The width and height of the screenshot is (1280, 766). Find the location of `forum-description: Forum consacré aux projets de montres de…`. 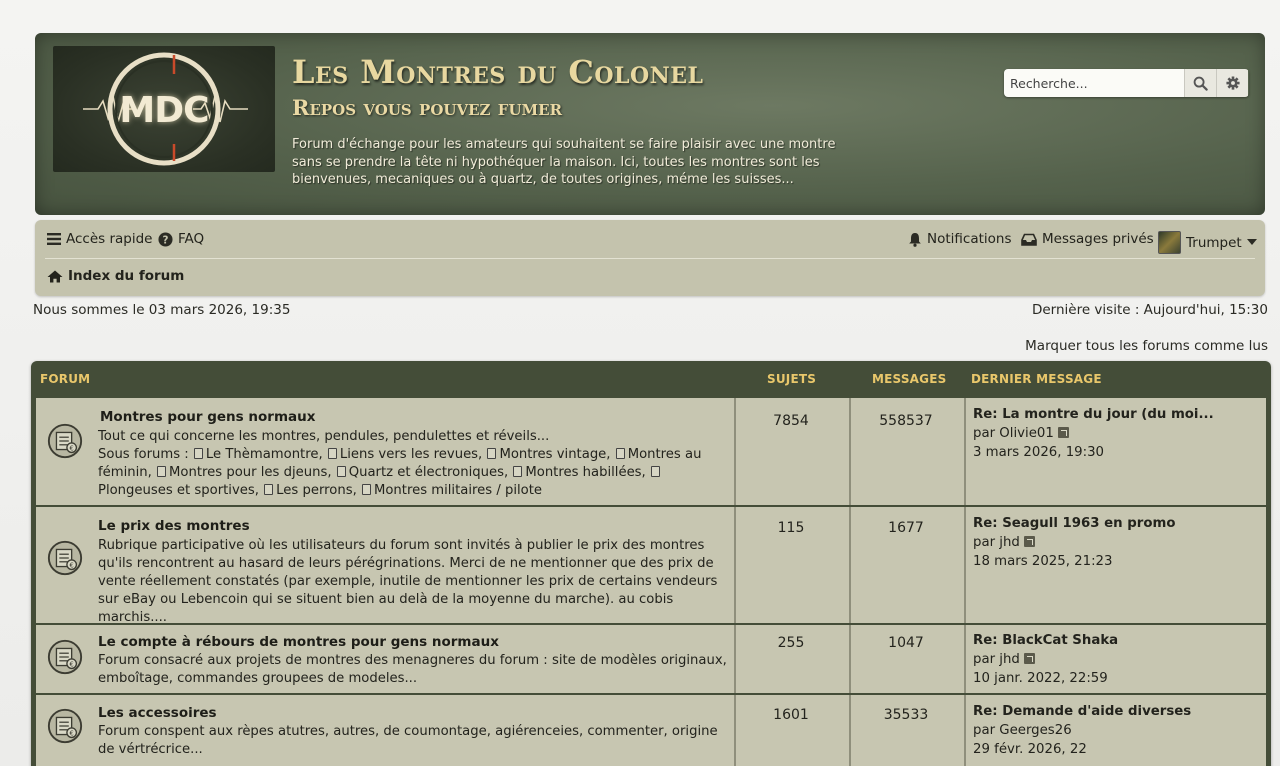

forum-description: Forum consacré aux projets de montres de… is located at coordinates (412, 669).